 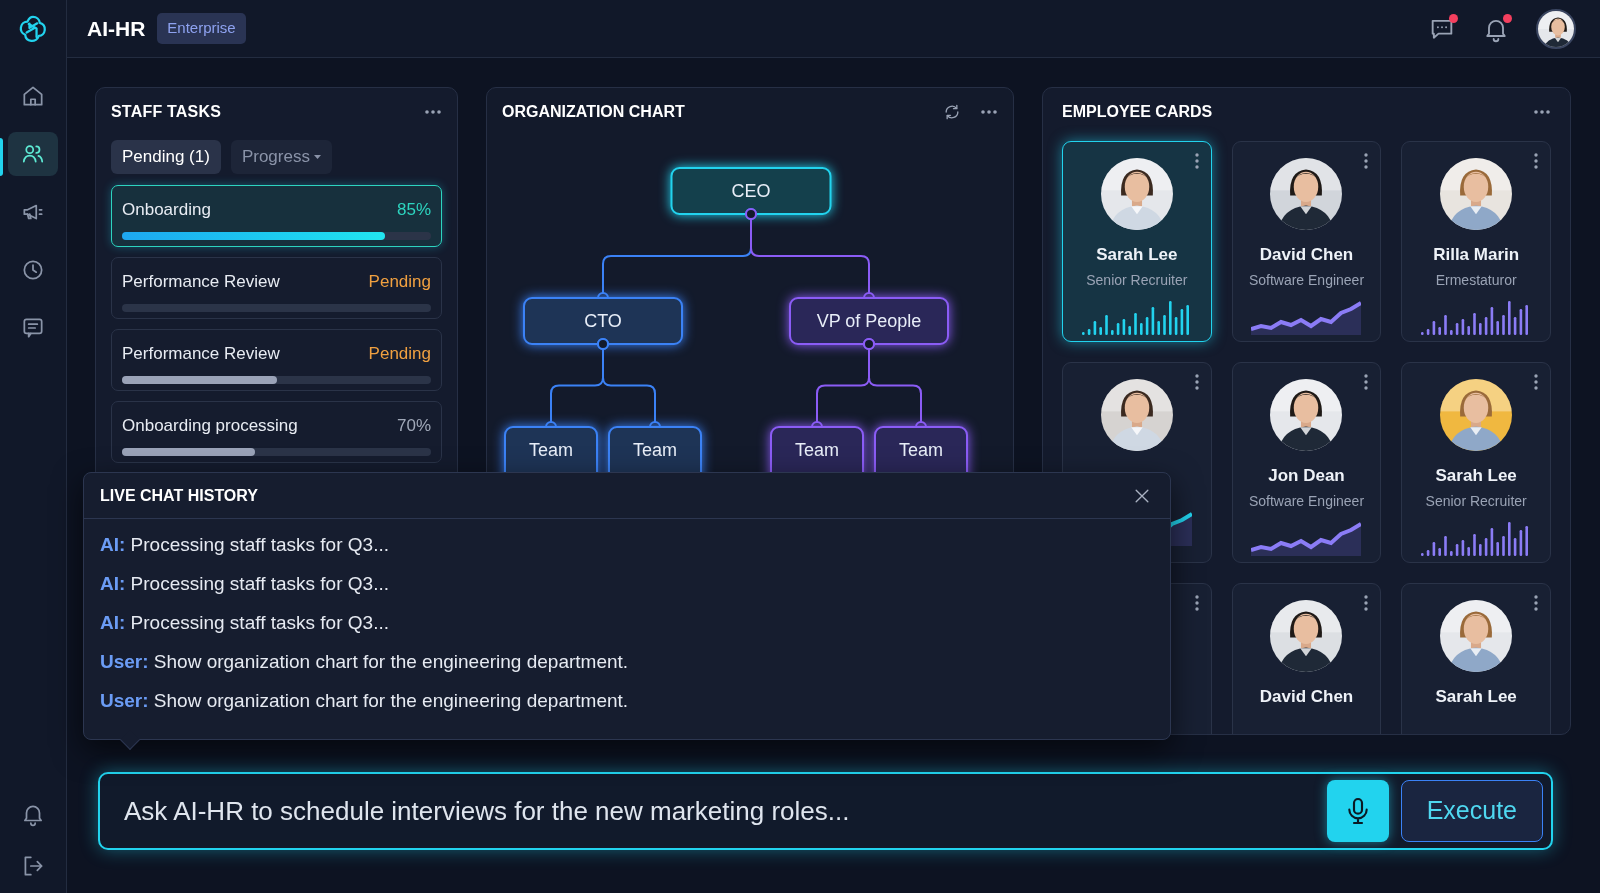 I want to click on employee-role: Ermestaturor, so click(x=1476, y=280).